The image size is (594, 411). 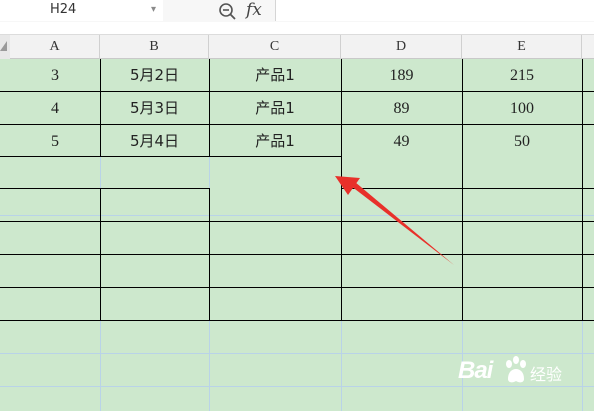 I want to click on formula-bar: H24 ▾ fx, so click(x=297, y=11).